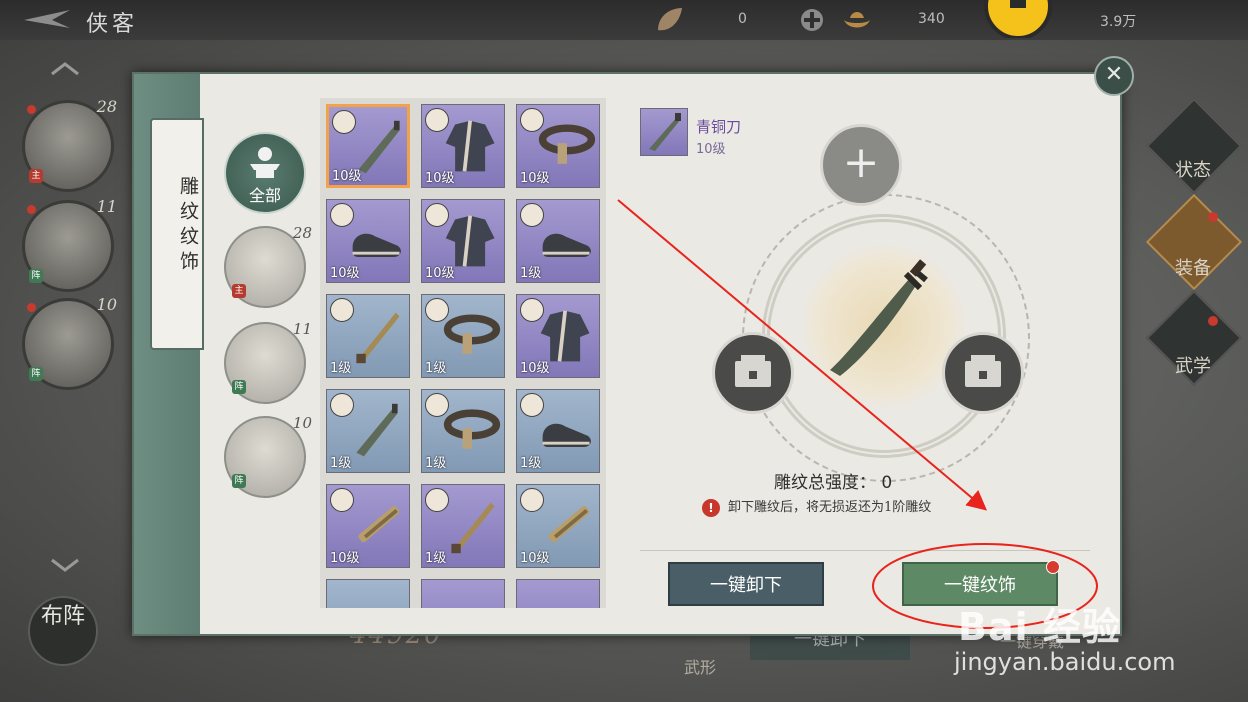  I want to click on watermark-url: jingyan.baidu.com, so click(1065, 662).